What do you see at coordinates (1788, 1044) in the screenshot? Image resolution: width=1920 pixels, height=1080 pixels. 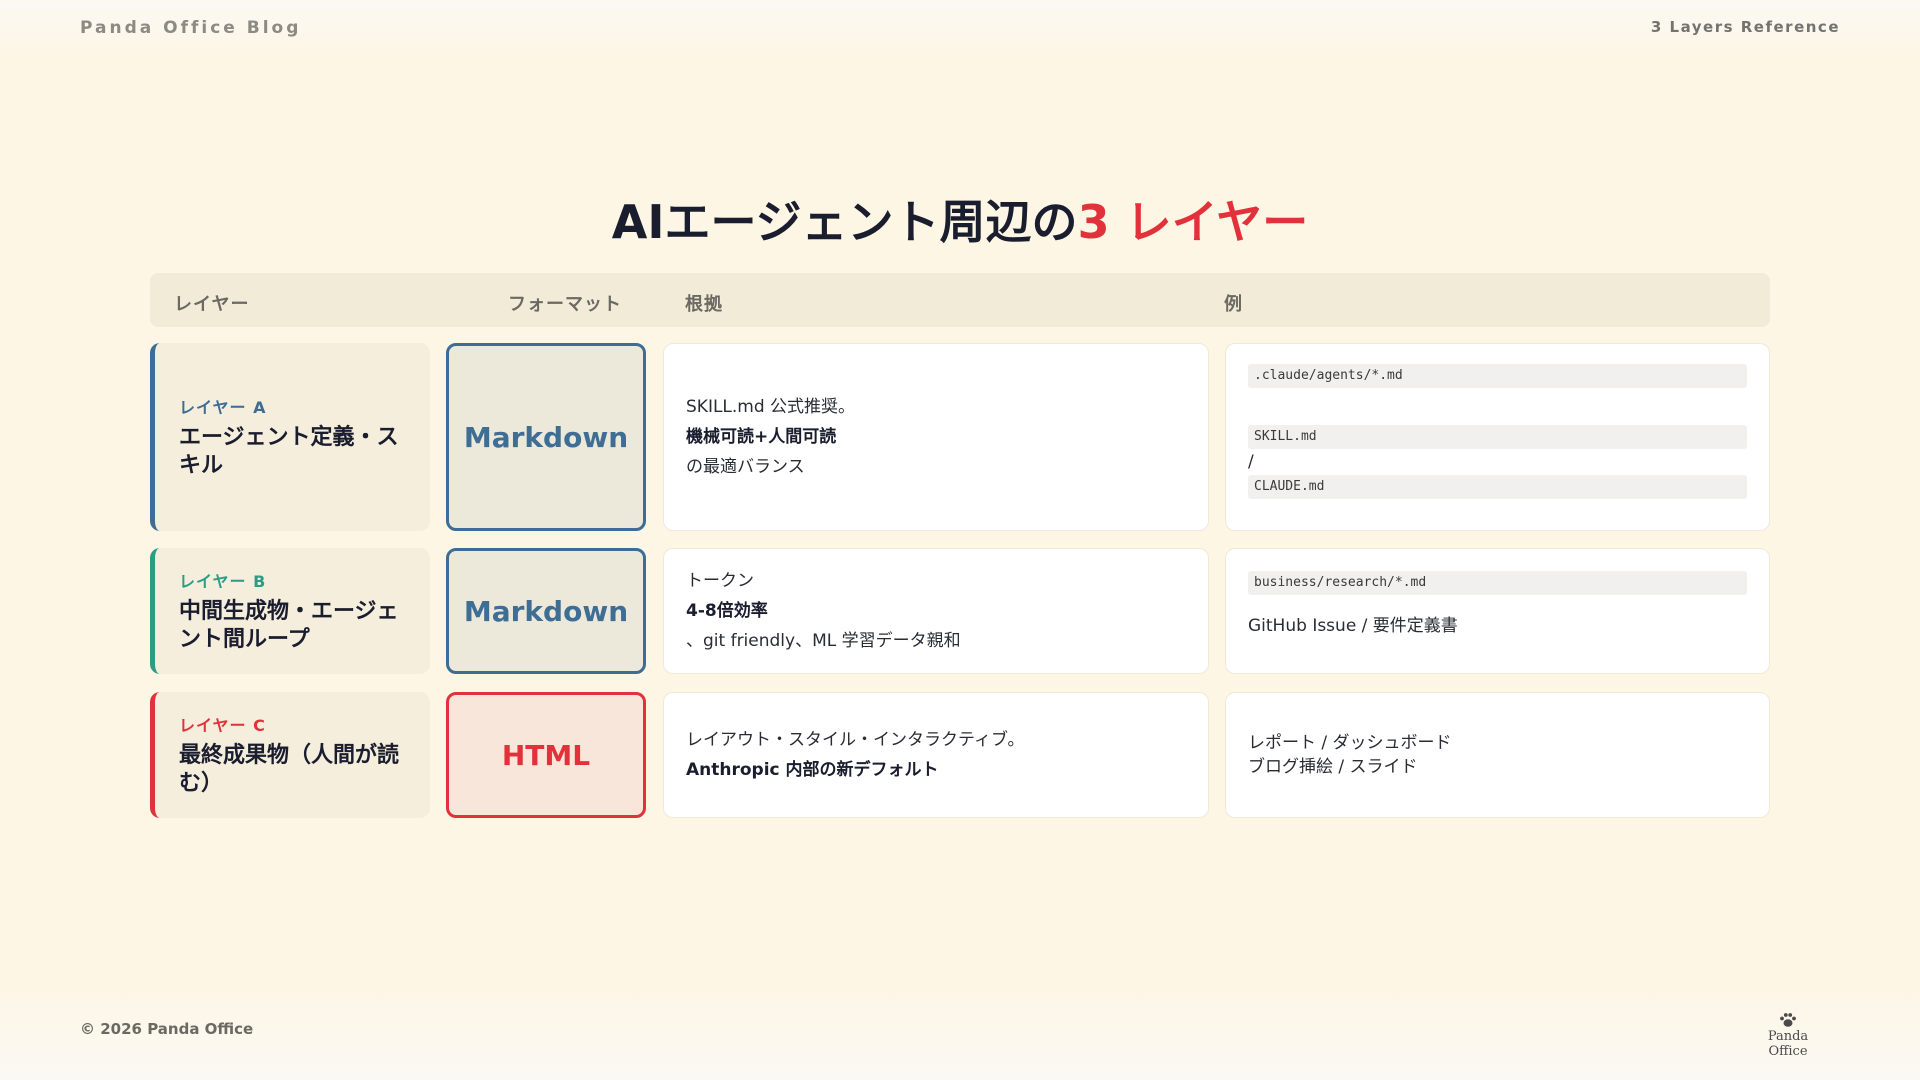 I see `logo-text: Panda Office` at bounding box center [1788, 1044].